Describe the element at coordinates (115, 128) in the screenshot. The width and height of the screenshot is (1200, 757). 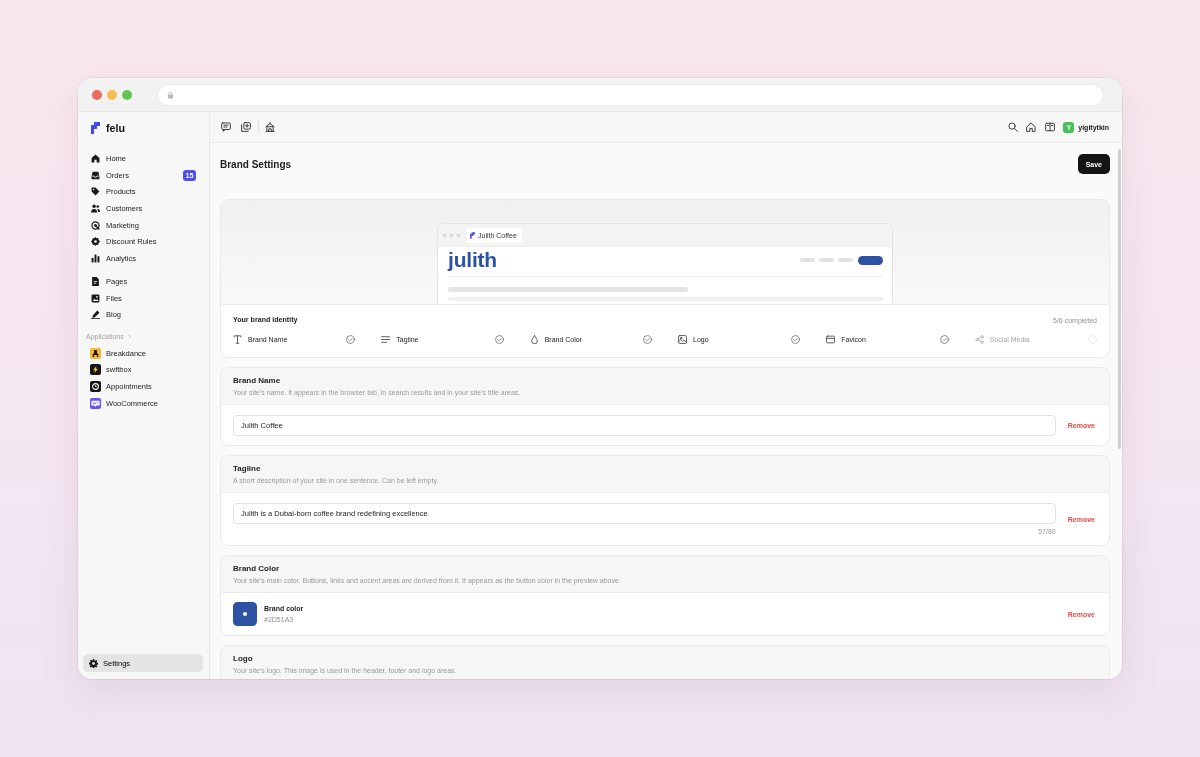
I see `brand-name: felu` at that location.